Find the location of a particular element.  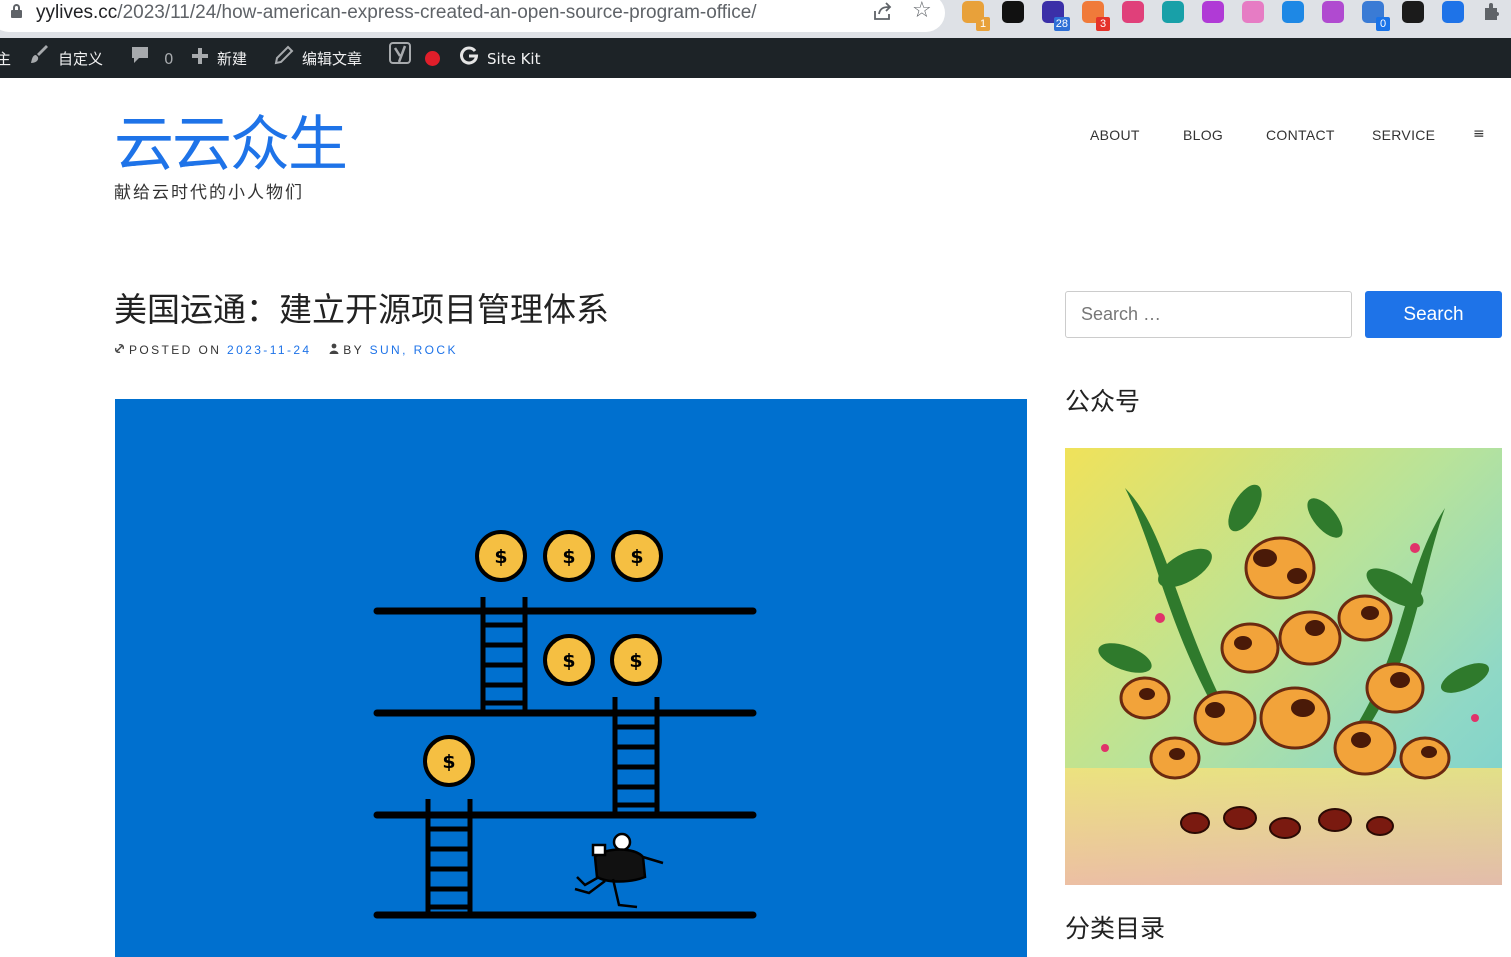

blue-circle-extension-icon is located at coordinates (1453, 12).